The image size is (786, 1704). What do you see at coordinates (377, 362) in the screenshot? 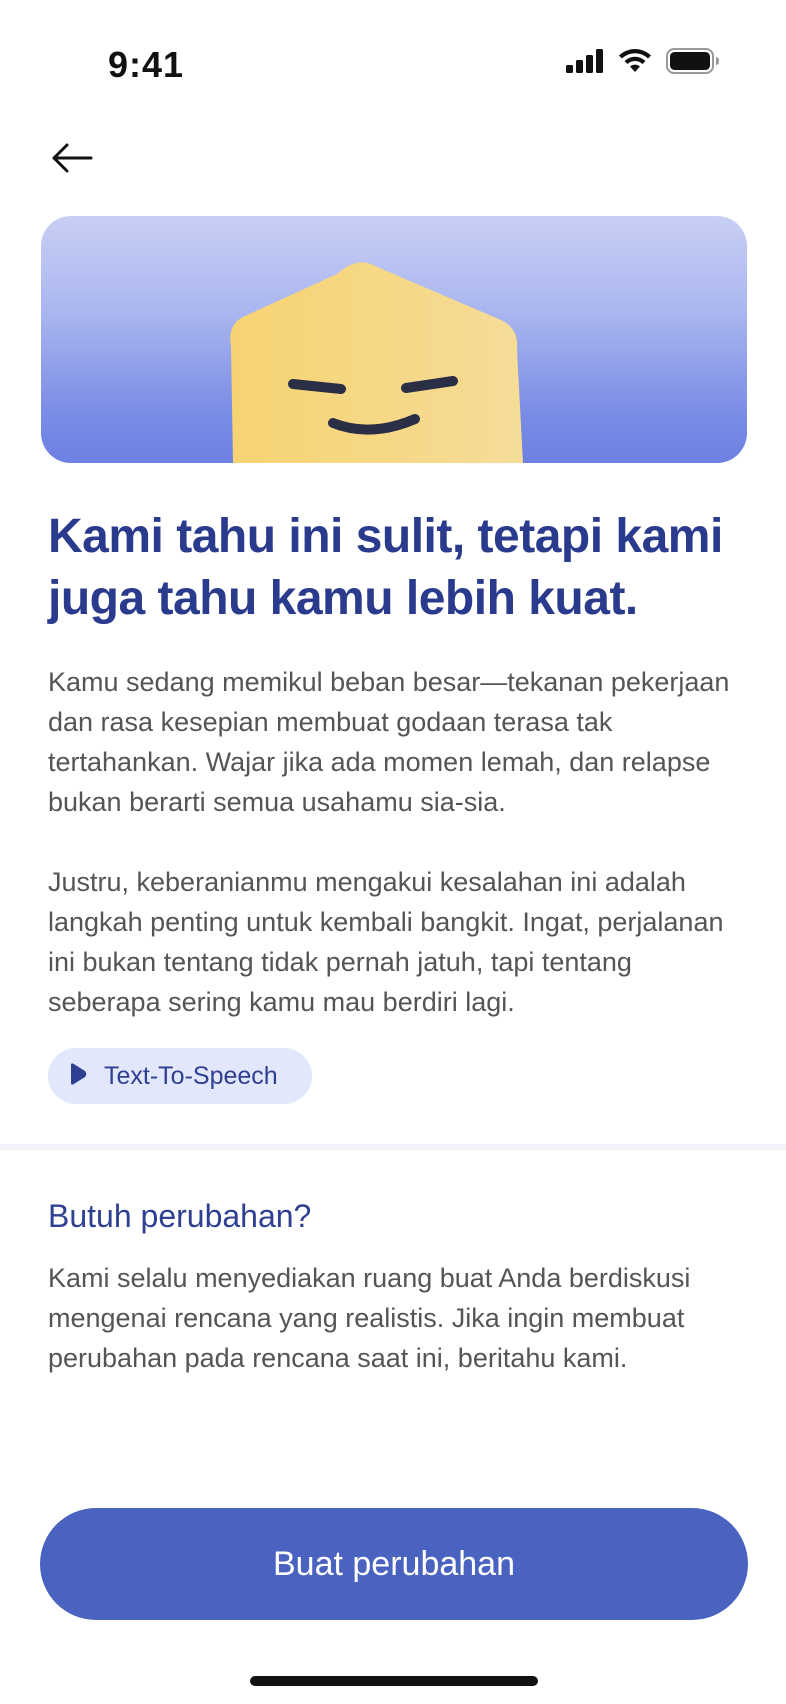
I see `smiling-character-illustration` at bounding box center [377, 362].